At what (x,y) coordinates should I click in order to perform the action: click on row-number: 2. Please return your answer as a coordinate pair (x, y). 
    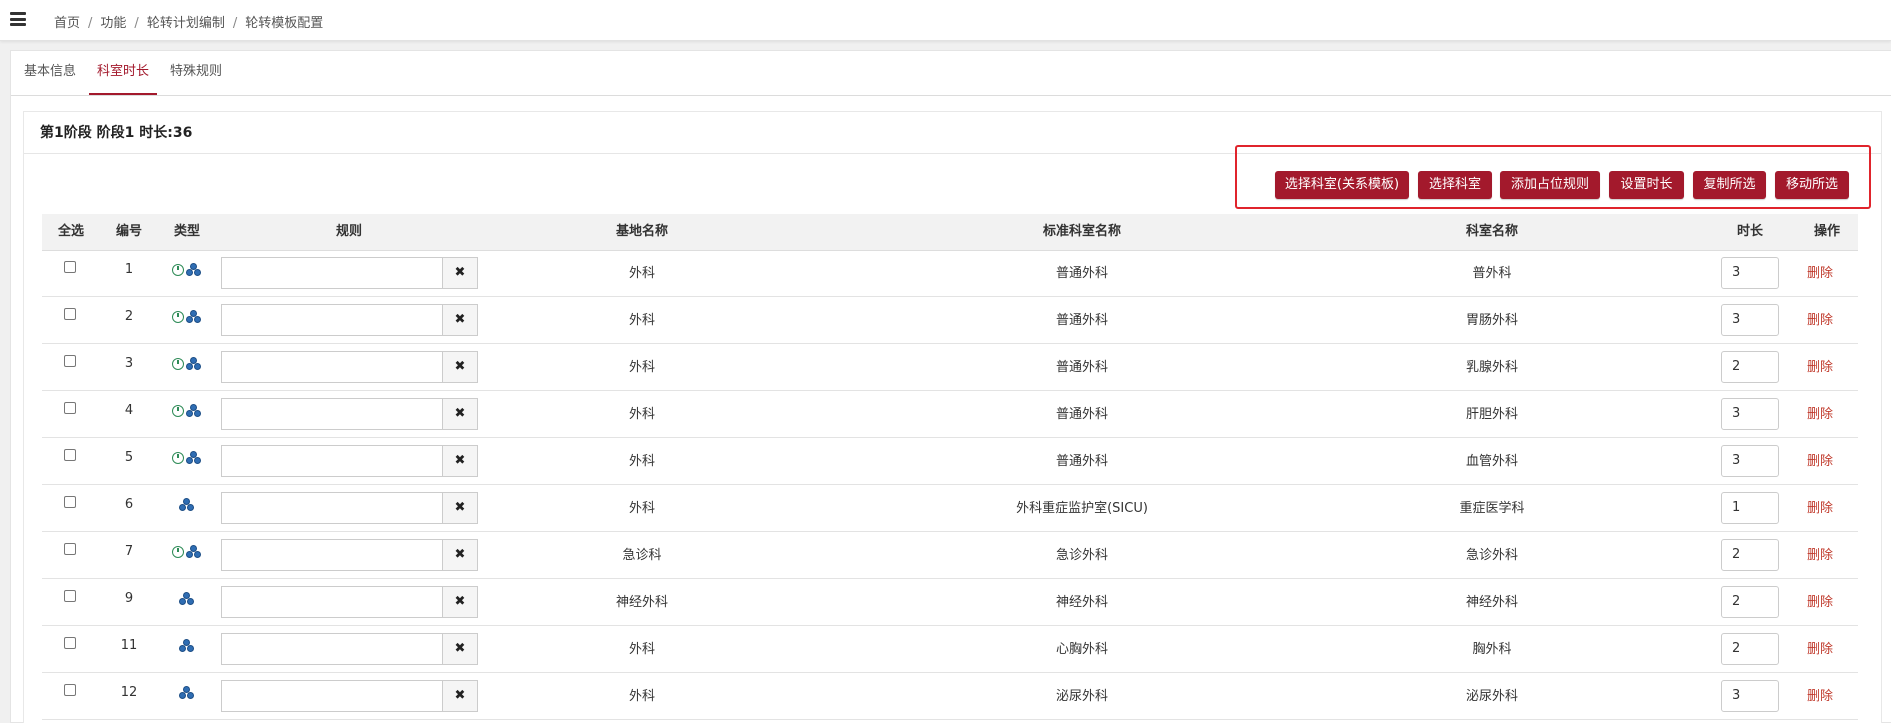
    Looking at the image, I should click on (129, 316).